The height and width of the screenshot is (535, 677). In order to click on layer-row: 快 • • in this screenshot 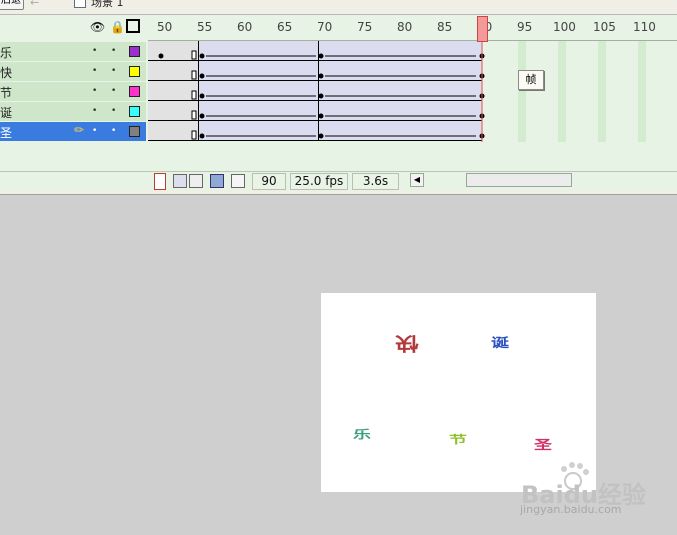, I will do `click(73, 72)`.